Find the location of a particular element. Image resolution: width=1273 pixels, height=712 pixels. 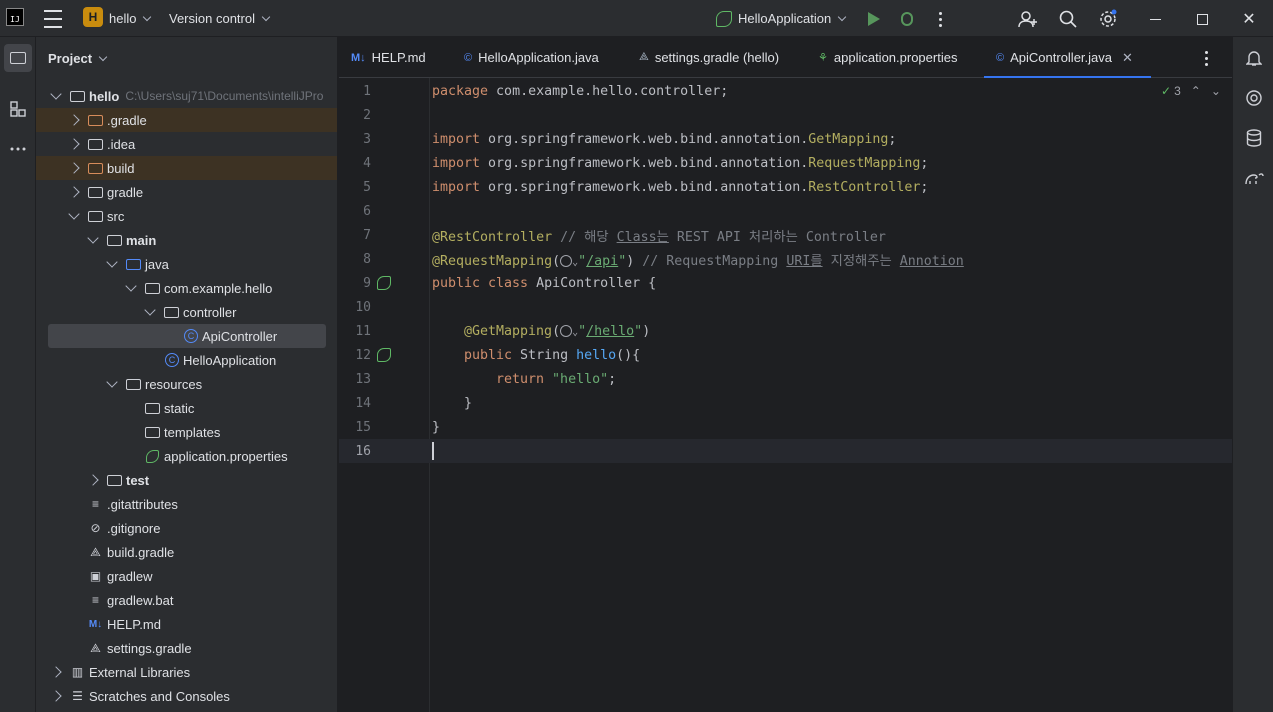

tab-help-md: M↓ HELP.md is located at coordinates (388, 57).